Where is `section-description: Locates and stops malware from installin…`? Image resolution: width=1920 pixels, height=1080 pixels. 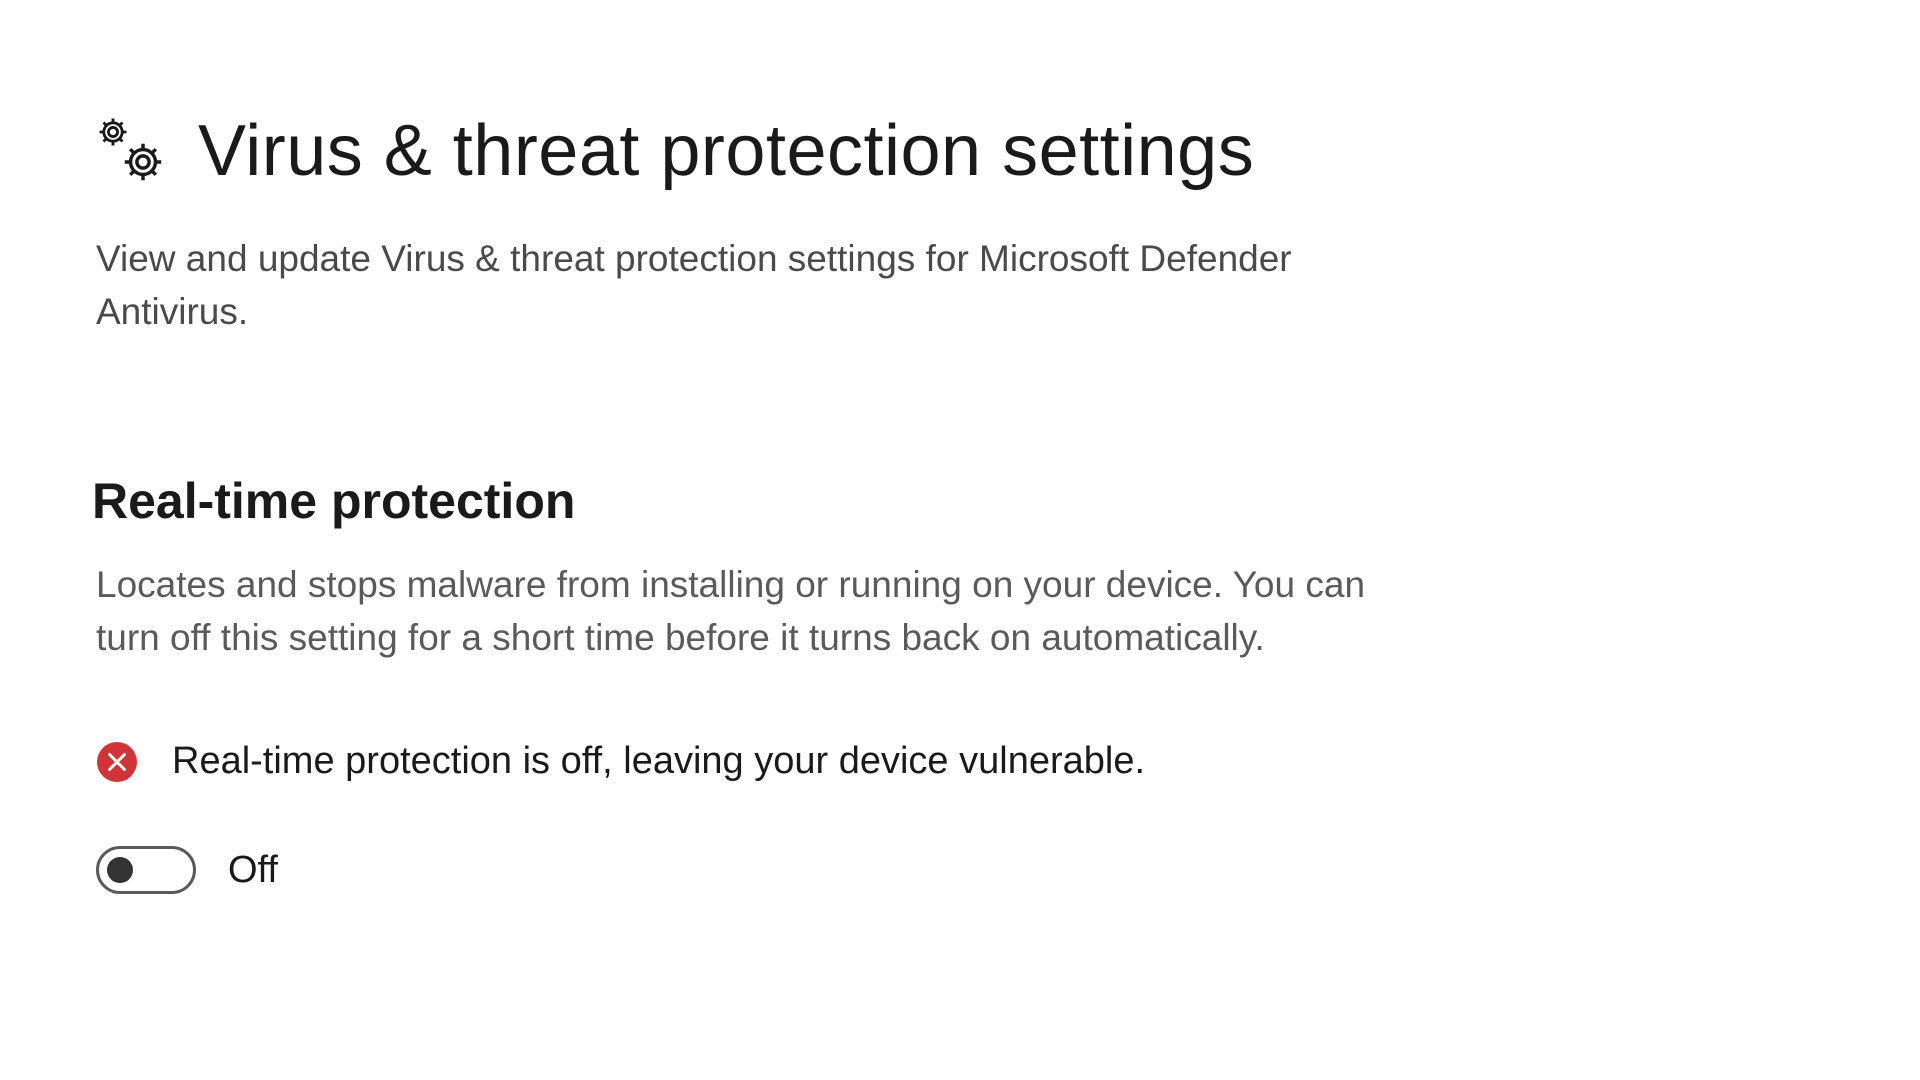
section-description: Locates and stops malware from installin… is located at coordinates (731, 611).